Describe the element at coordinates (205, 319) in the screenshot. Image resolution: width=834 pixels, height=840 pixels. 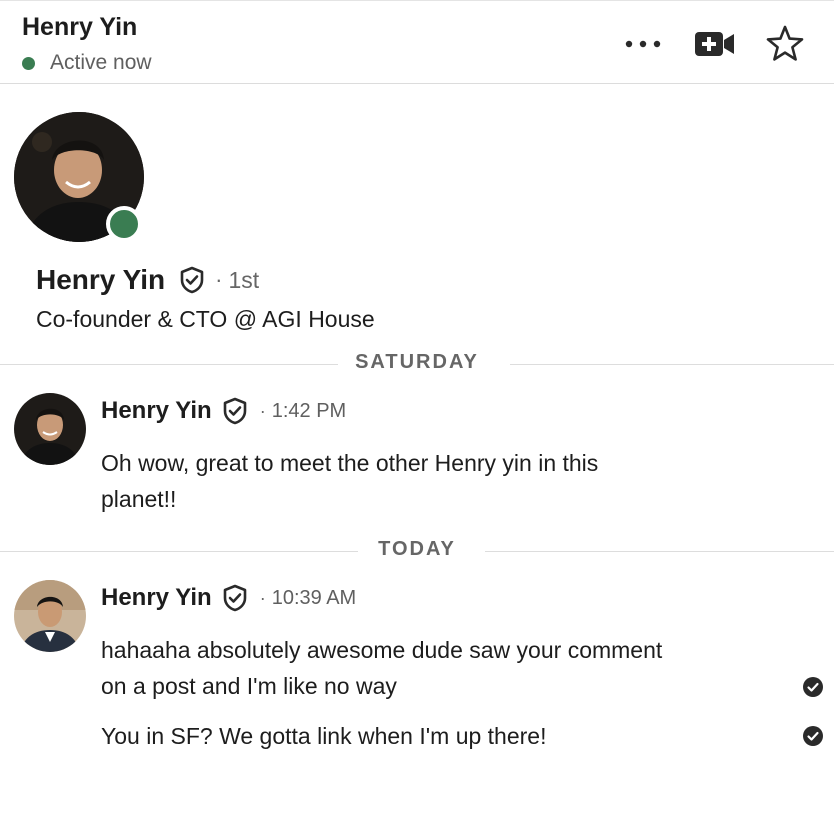
I see `profile-headline: Co-founder & CTO @ AGI House` at that location.